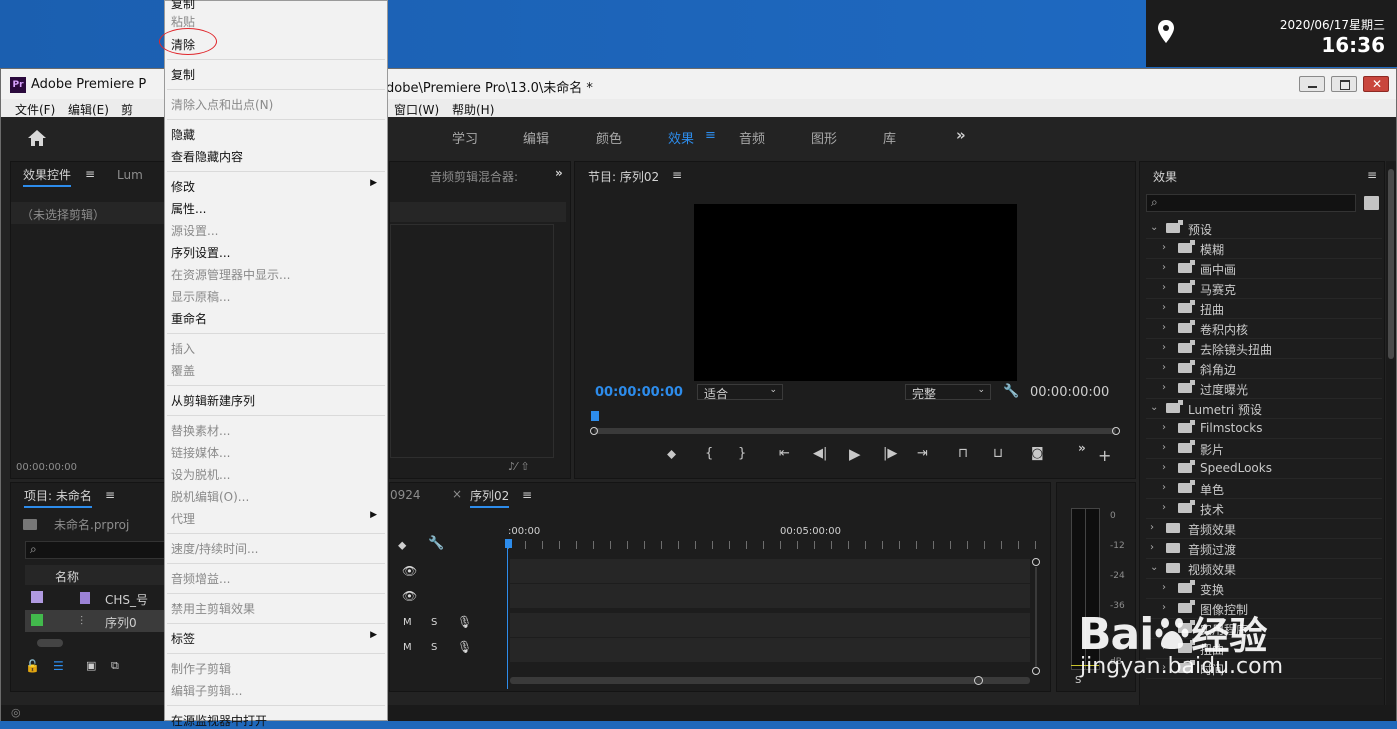  Describe the element at coordinates (465, 137) in the screenshot. I see `workspace-tab-learning: 学习` at that location.